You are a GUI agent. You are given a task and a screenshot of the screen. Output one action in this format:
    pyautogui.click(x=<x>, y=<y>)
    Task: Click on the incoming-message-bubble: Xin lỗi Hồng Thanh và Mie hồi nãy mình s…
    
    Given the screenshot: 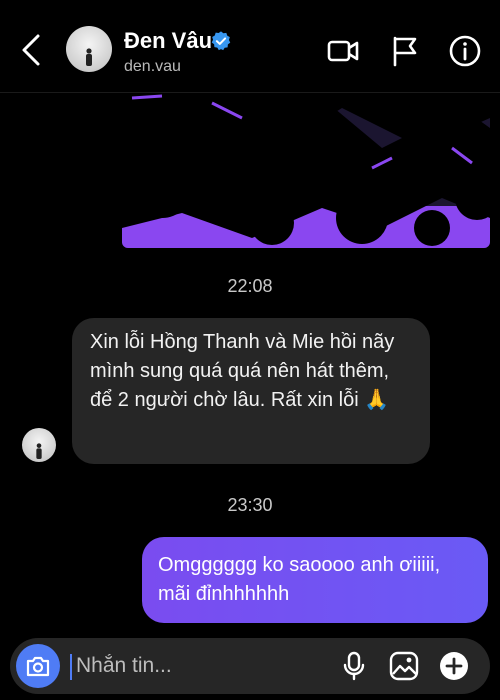 What is the action you would take?
    pyautogui.click(x=251, y=391)
    